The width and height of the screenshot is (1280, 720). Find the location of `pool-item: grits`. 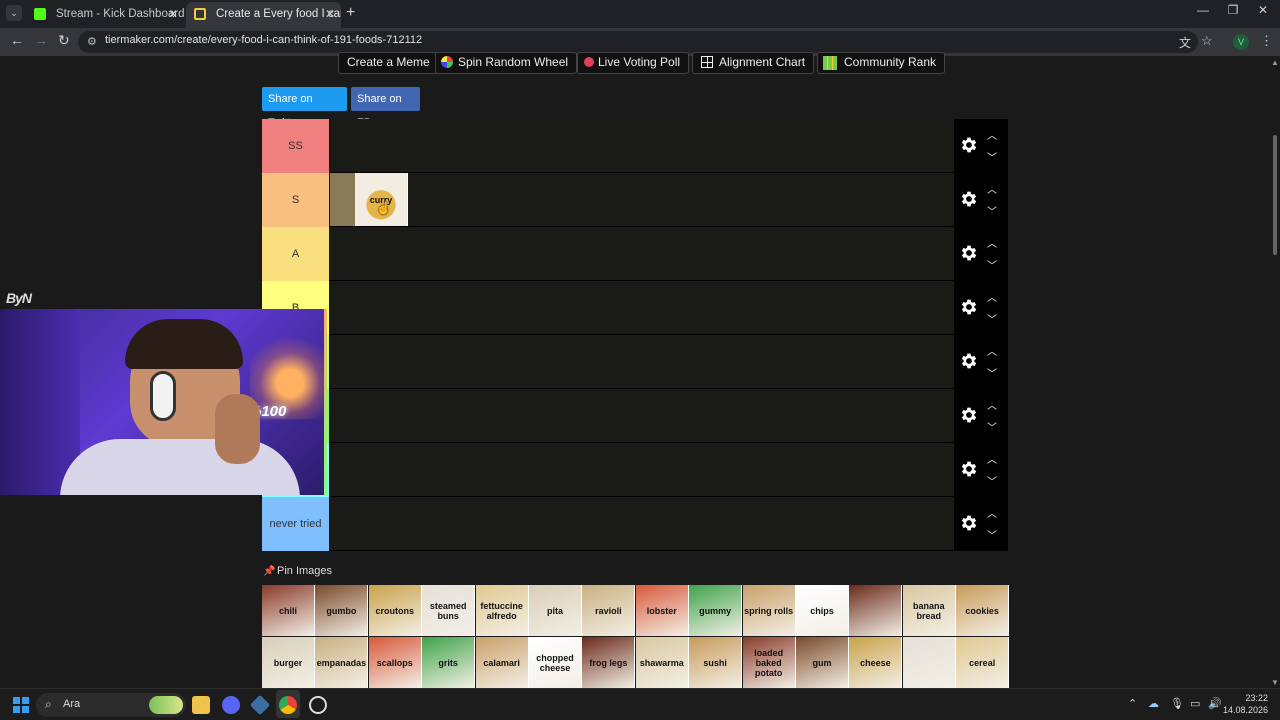

pool-item: grits is located at coordinates (449, 662).